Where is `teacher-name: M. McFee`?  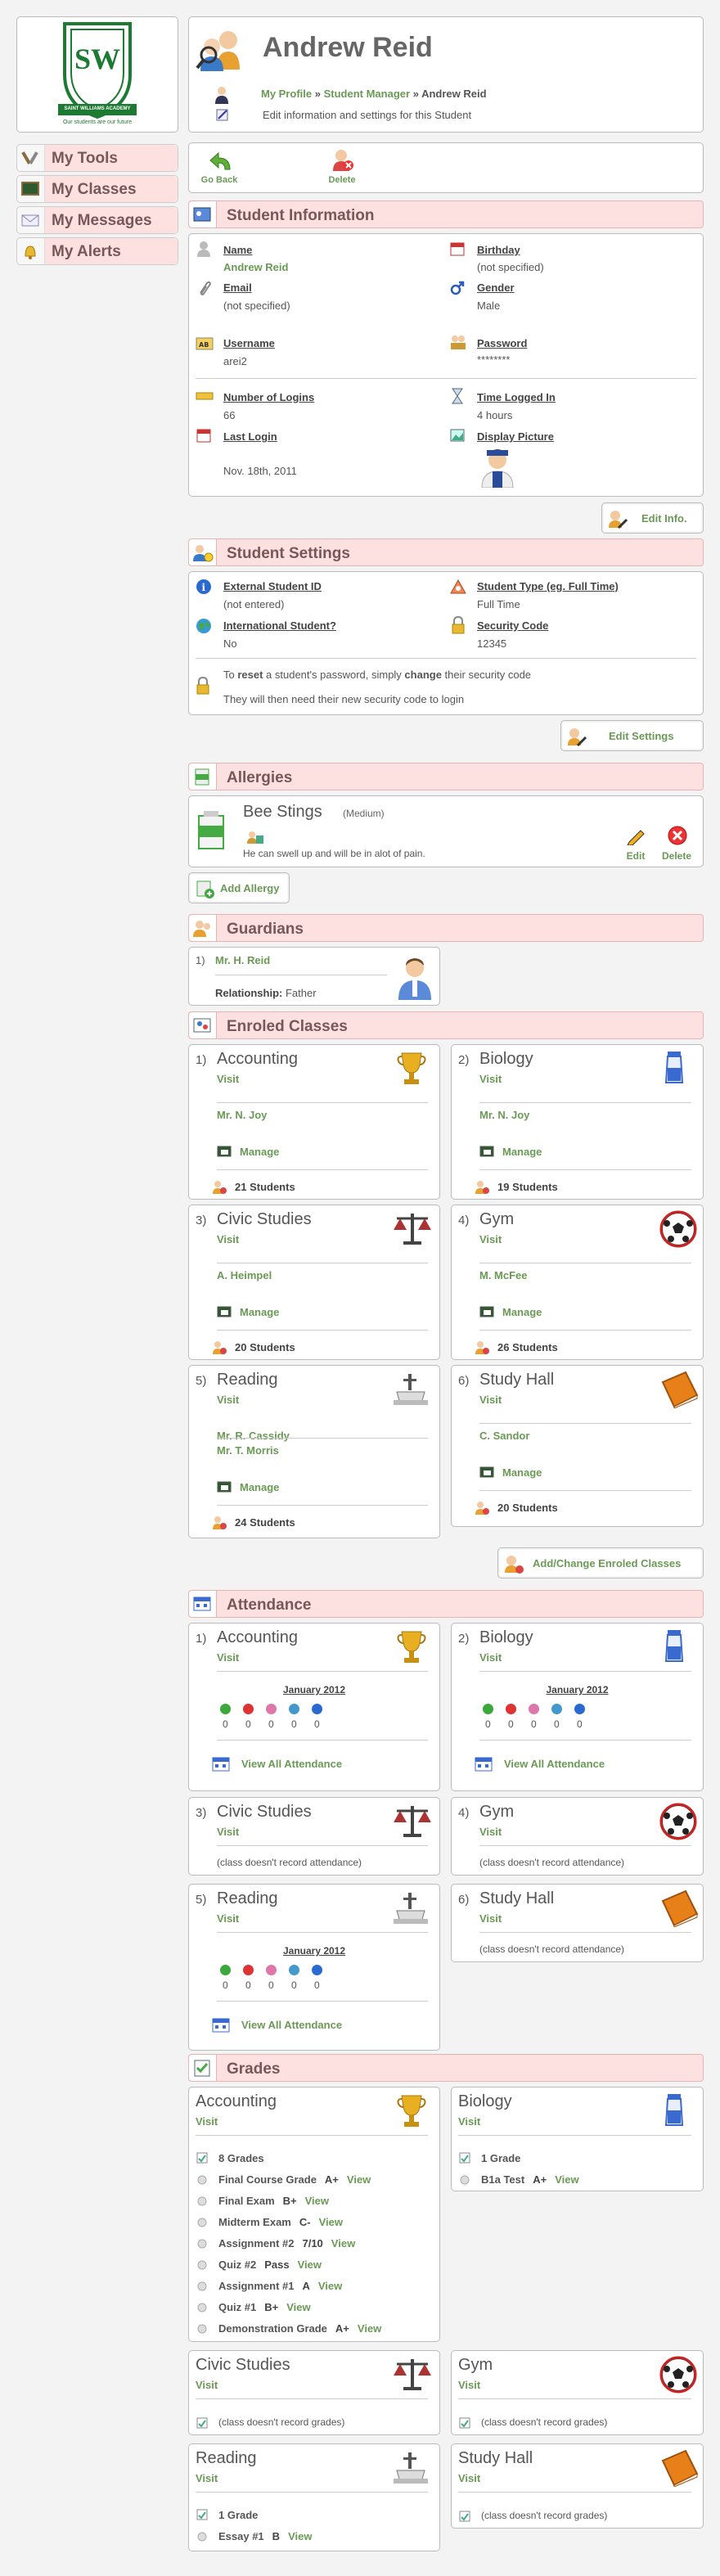
teacher-name: M. McFee is located at coordinates (504, 1275).